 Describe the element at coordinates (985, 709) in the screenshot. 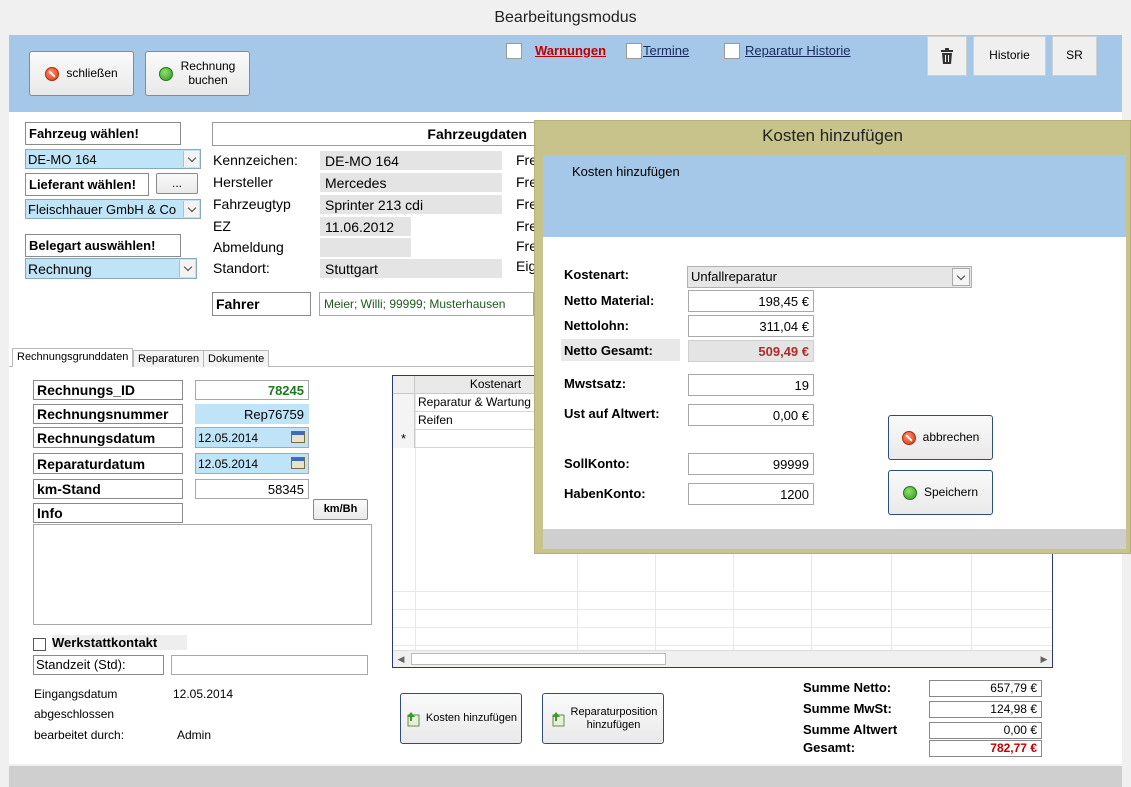

I see `total-vat-value: 124,98 €` at that location.